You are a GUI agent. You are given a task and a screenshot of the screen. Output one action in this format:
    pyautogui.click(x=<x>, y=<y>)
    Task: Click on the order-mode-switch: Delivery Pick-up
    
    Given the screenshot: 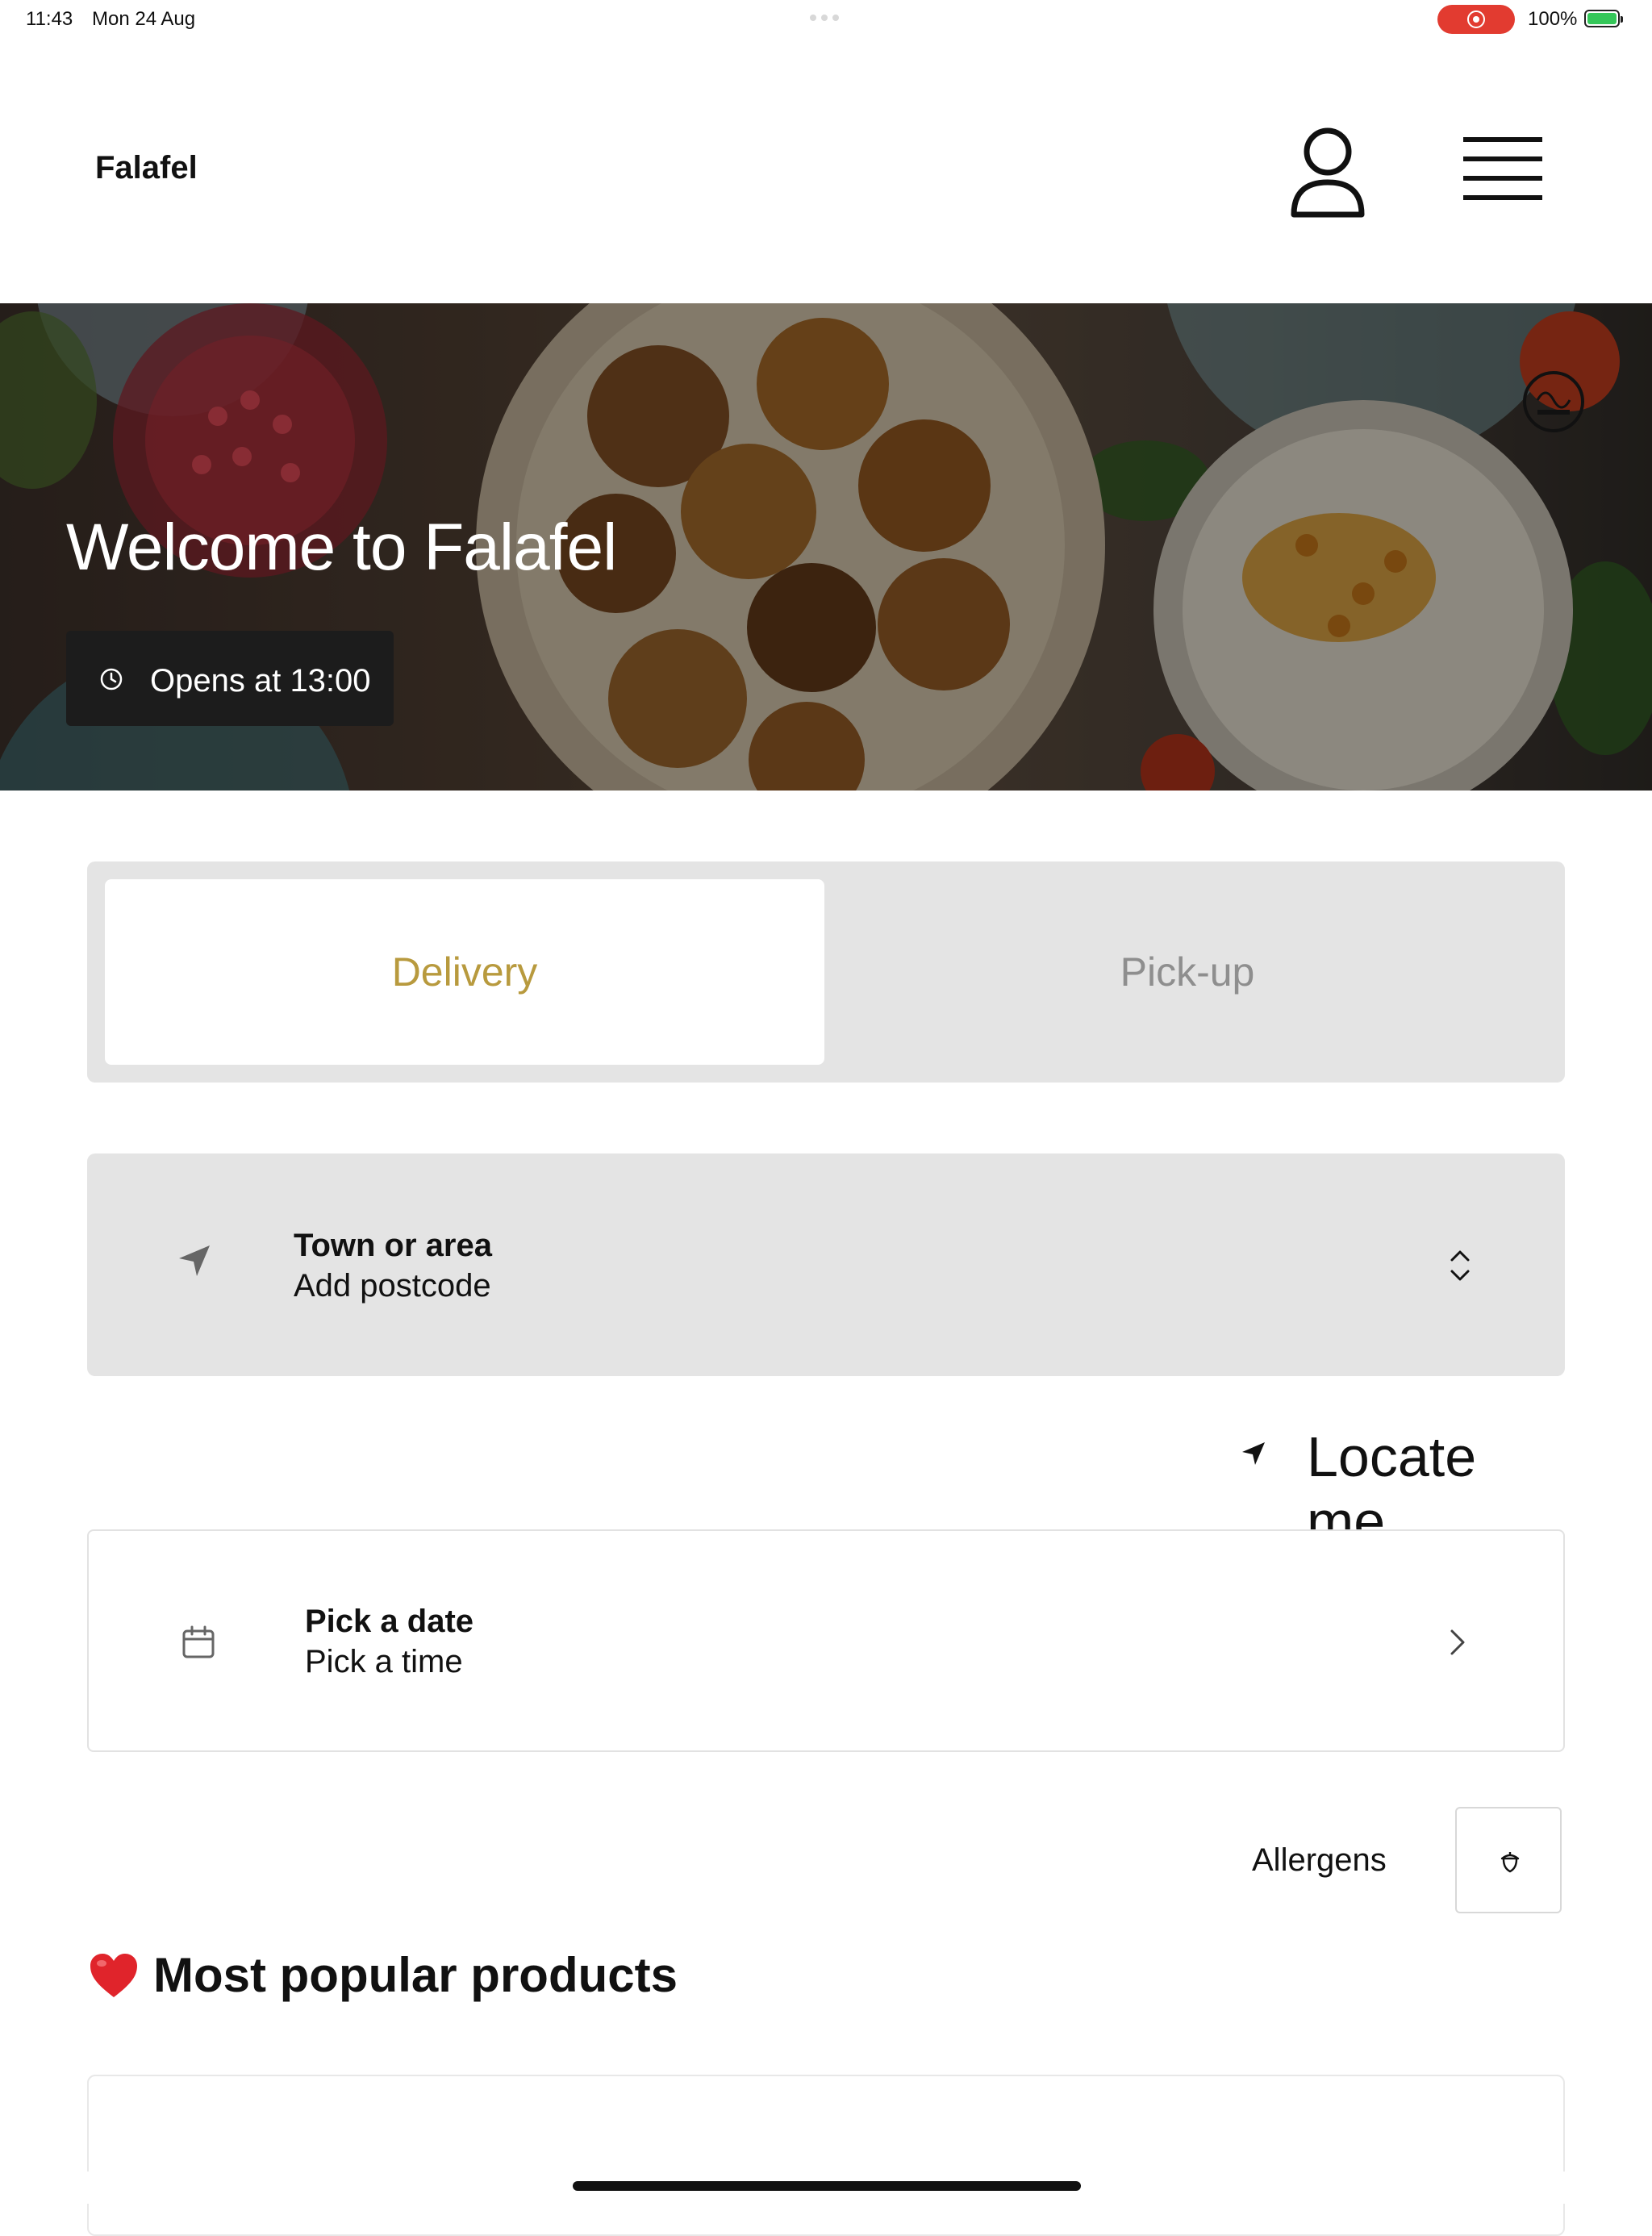 What is the action you would take?
    pyautogui.click(x=826, y=972)
    